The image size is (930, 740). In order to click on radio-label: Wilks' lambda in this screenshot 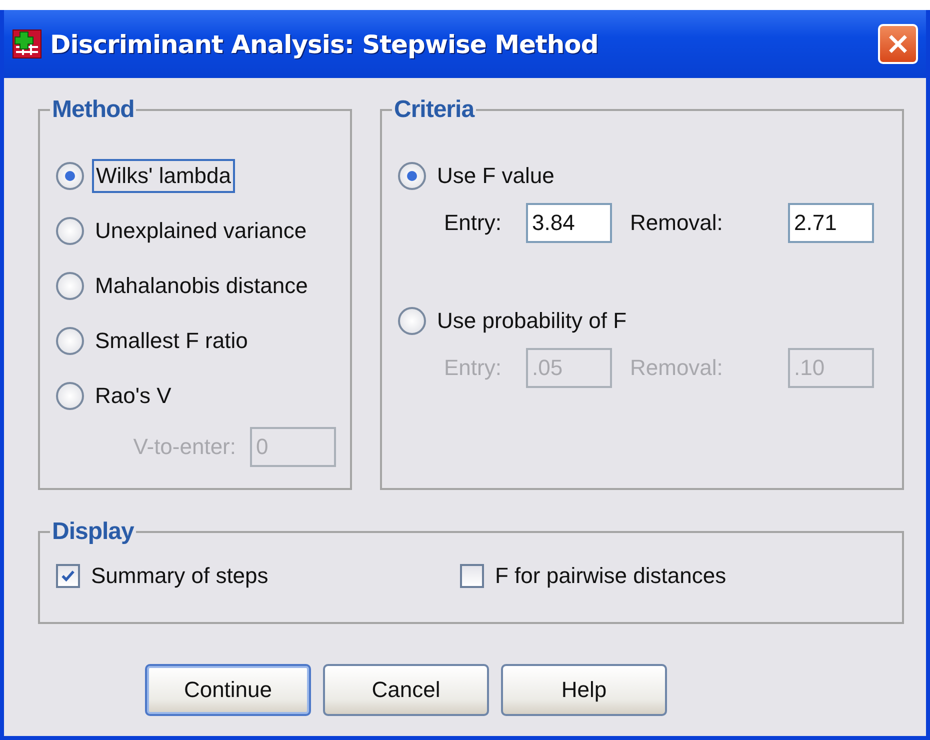, I will do `click(164, 175)`.